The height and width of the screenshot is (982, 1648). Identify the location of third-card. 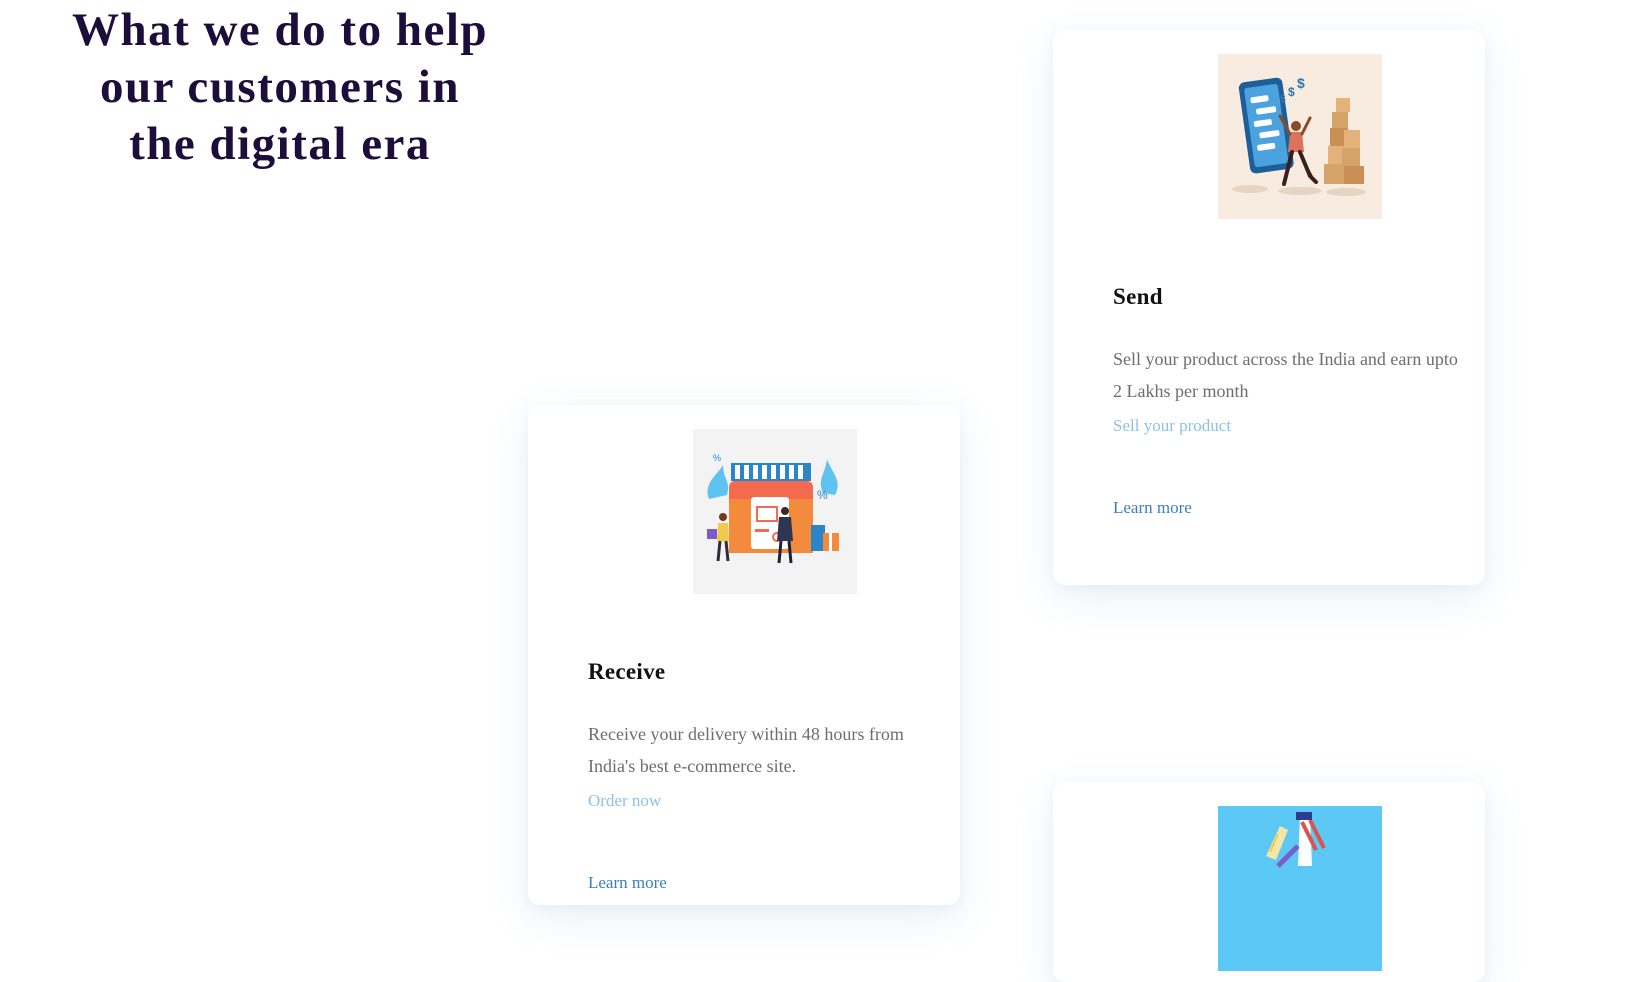
(1269, 882).